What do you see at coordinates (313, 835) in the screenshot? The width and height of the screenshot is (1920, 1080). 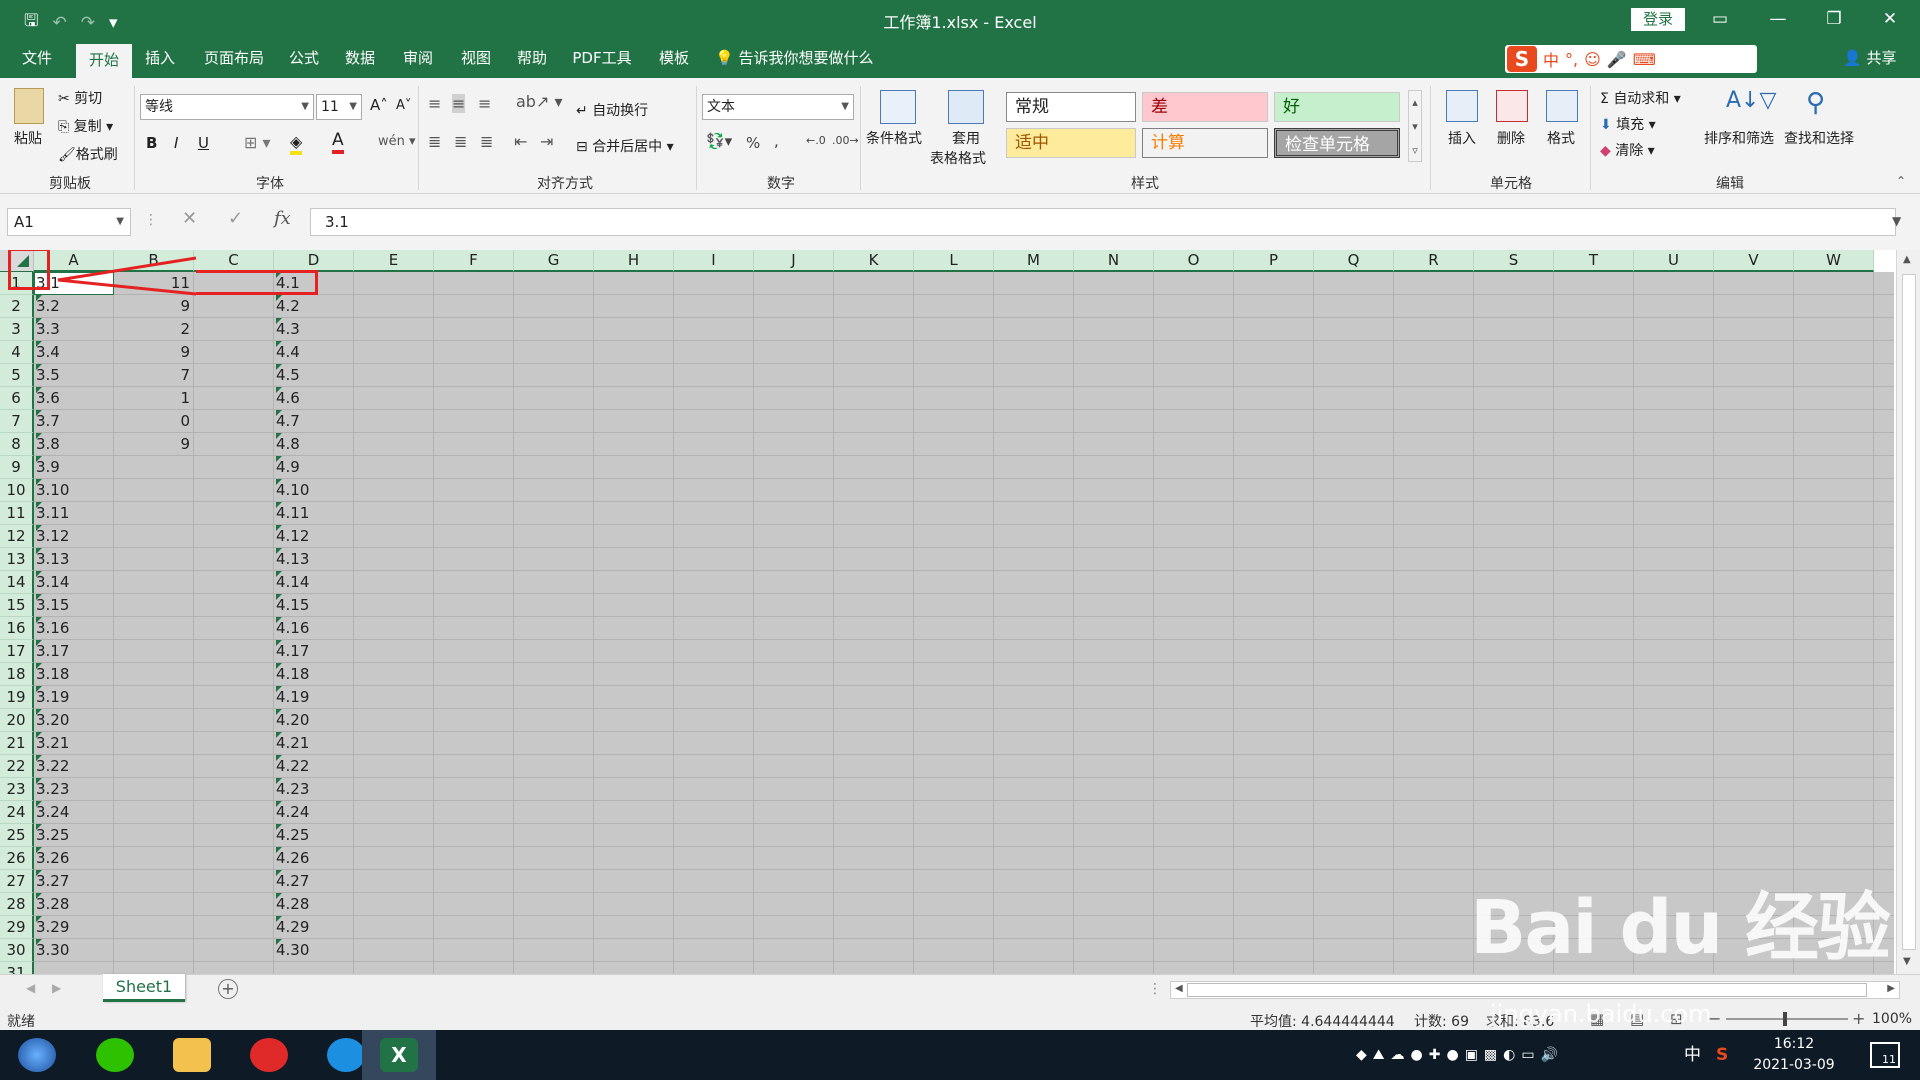 I see `cell-d25: 4.25` at bounding box center [313, 835].